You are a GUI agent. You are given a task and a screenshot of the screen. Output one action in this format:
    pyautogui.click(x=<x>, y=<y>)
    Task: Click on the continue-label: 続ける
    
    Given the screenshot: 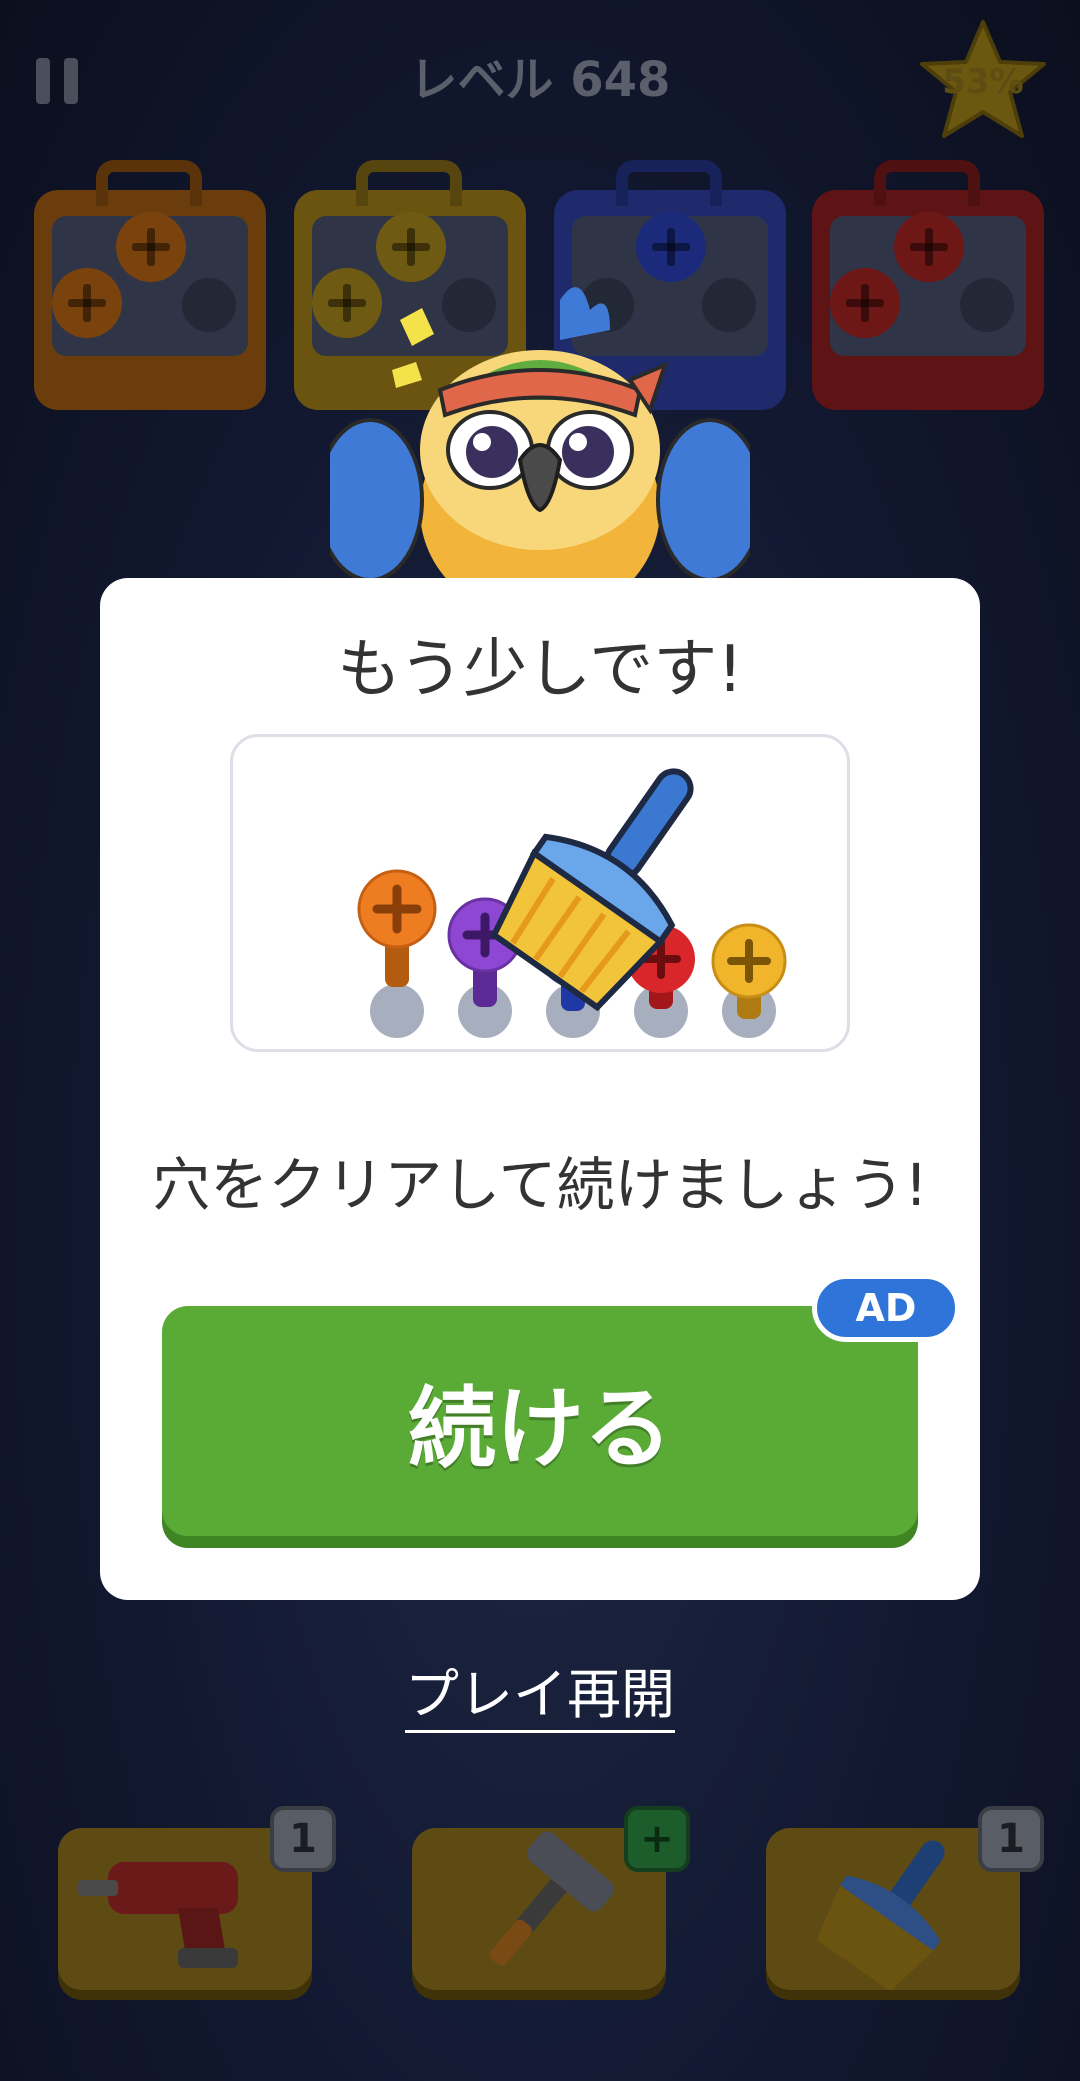 What is the action you would take?
    pyautogui.click(x=539, y=1428)
    